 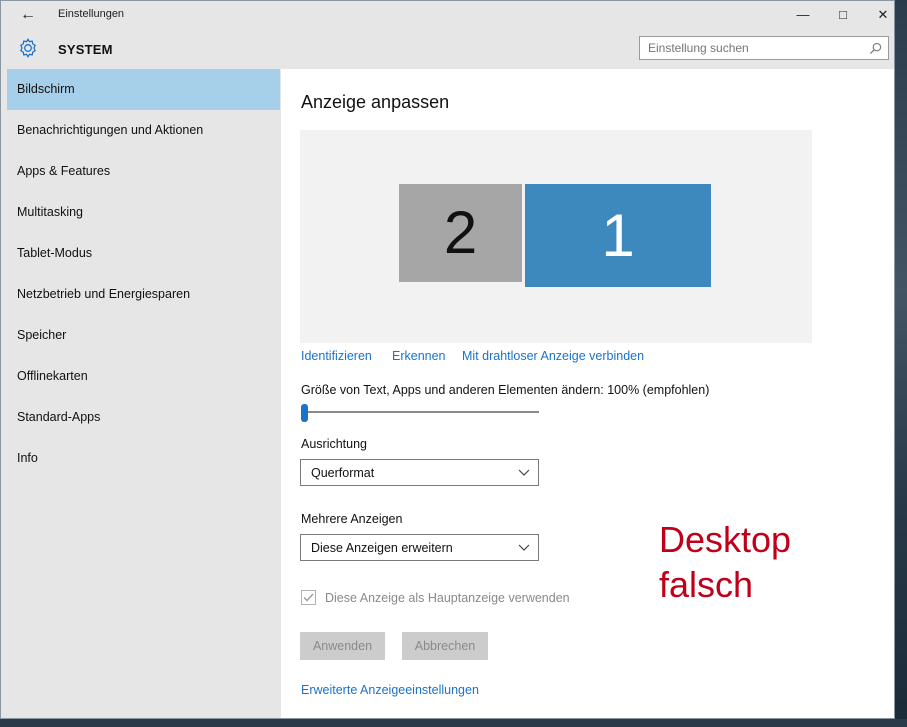 I want to click on checkmark-icon, so click(x=308, y=597).